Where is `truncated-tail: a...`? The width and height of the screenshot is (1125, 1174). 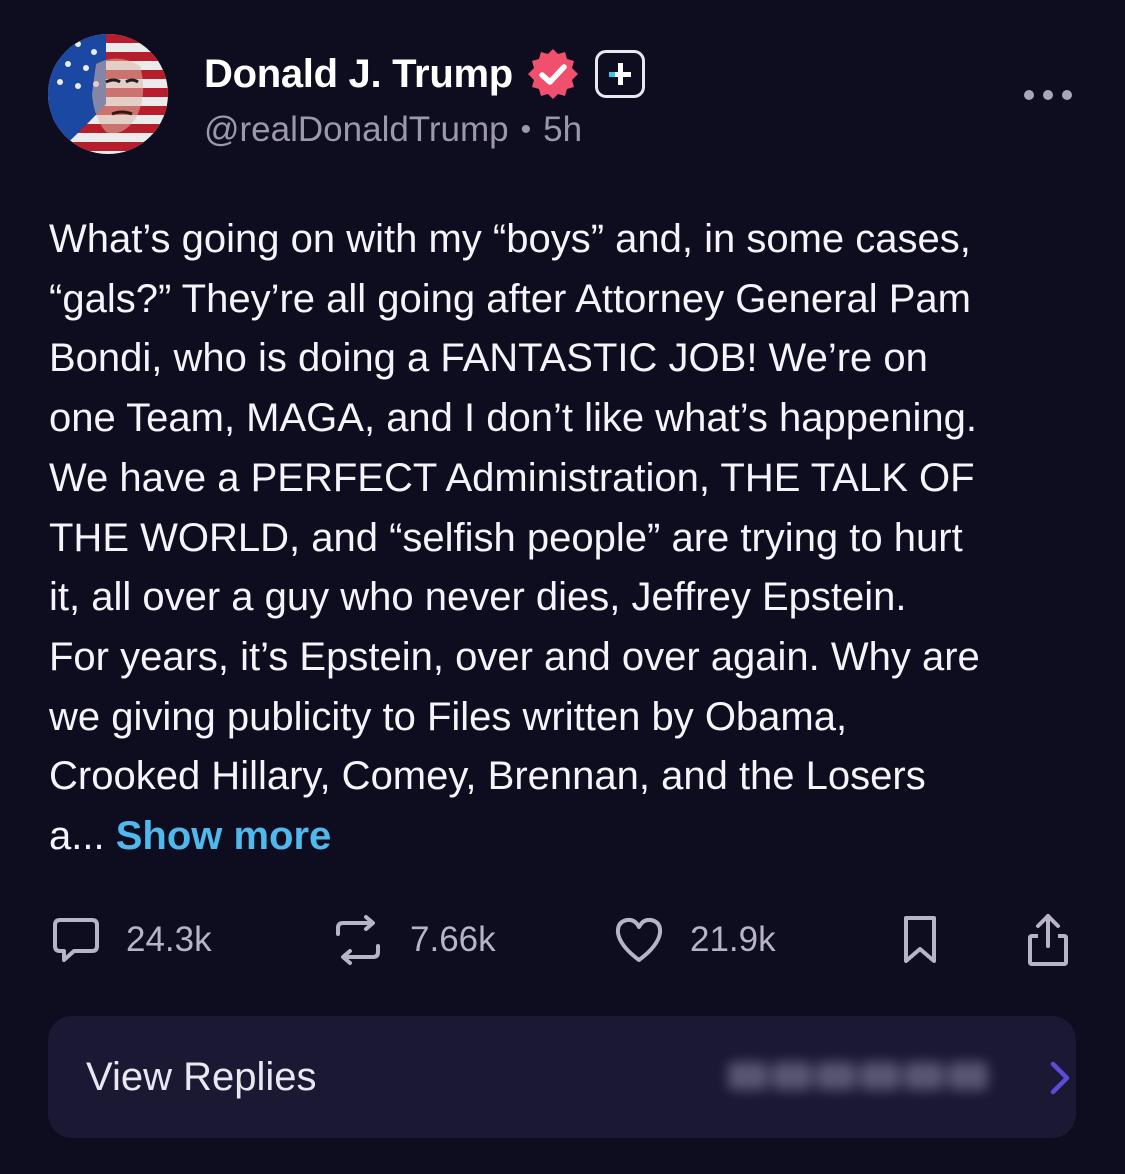 truncated-tail: a... is located at coordinates (77, 836).